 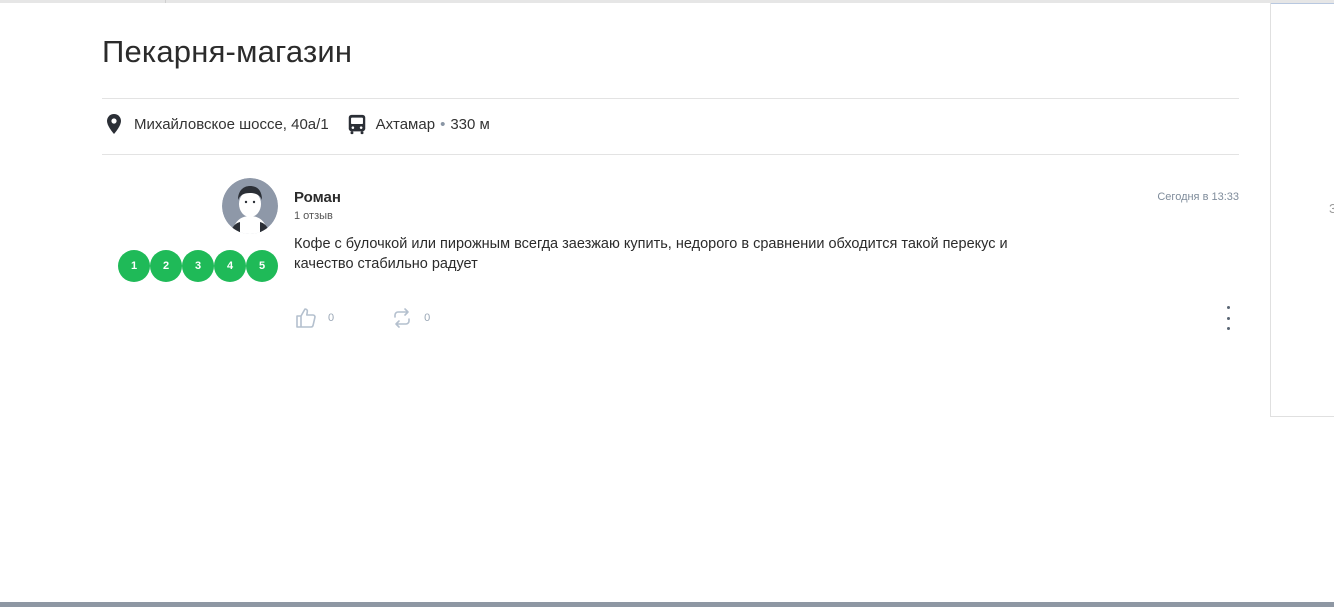 I want to click on divider-top, so click(x=670, y=98).